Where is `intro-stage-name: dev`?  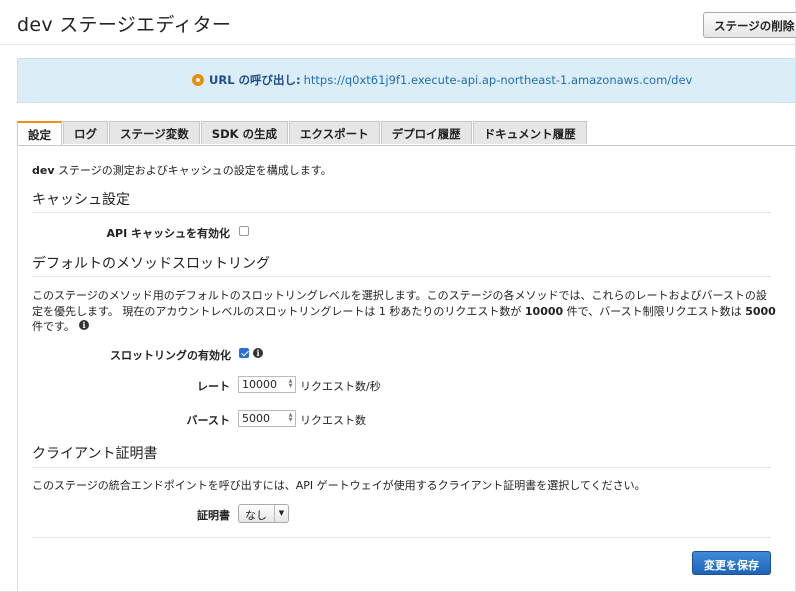
intro-stage-name: dev is located at coordinates (43, 170).